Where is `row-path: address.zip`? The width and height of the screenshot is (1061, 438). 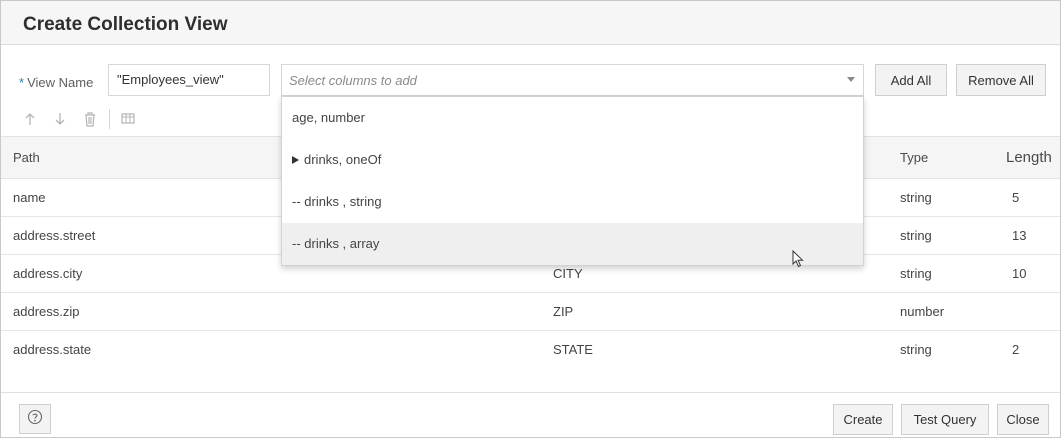 row-path: address.zip is located at coordinates (46, 311).